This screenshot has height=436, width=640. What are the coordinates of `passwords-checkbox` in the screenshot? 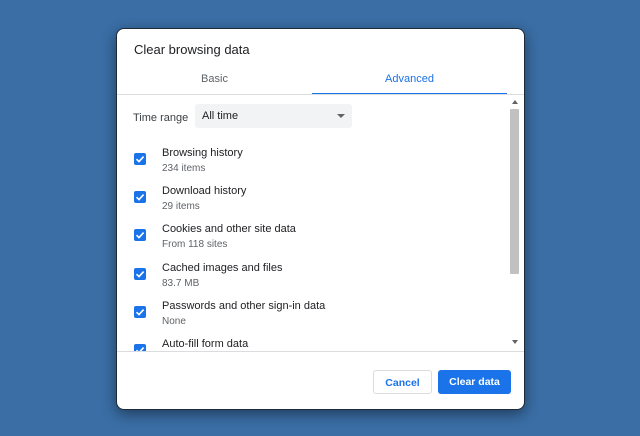 It's located at (140, 312).